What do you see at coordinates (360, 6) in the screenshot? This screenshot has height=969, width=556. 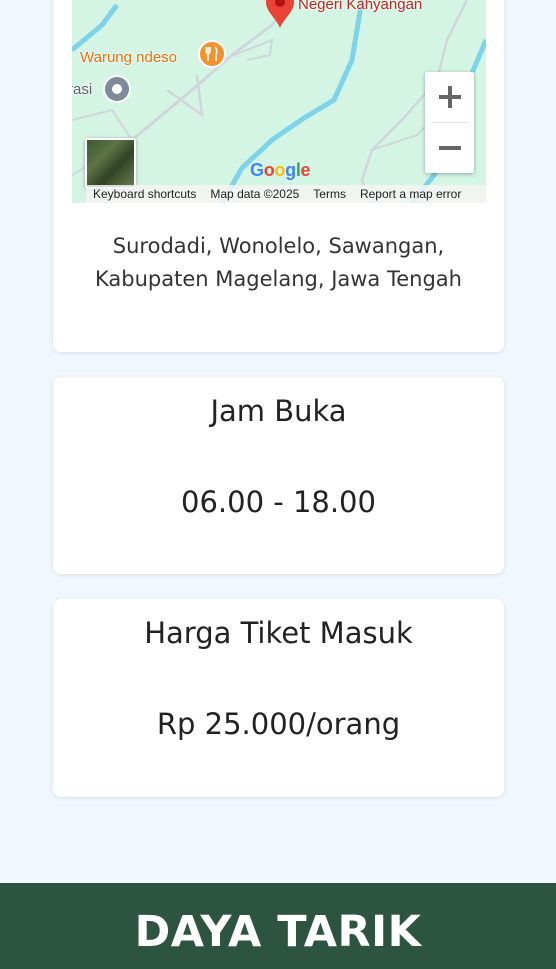 I see `destination-label: Negeri Kahyangan` at bounding box center [360, 6].